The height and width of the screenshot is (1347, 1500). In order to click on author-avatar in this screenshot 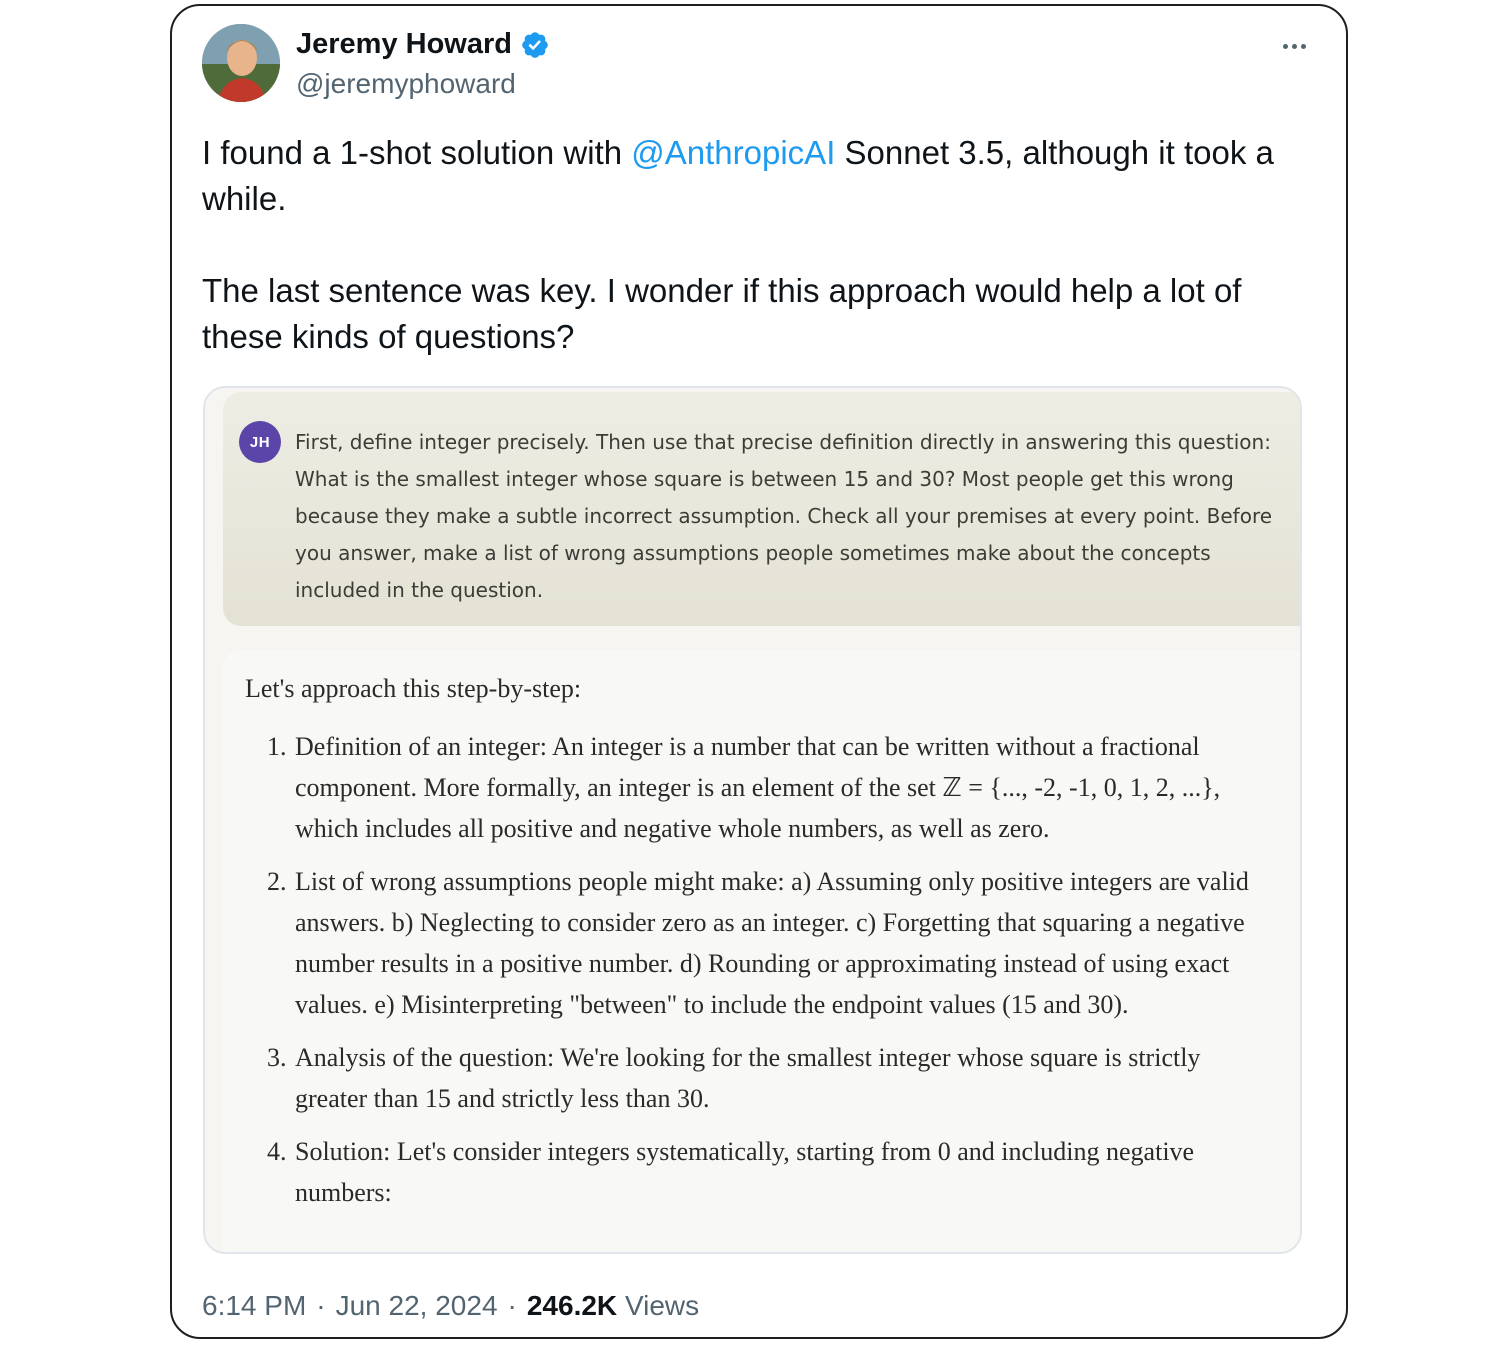, I will do `click(241, 63)`.